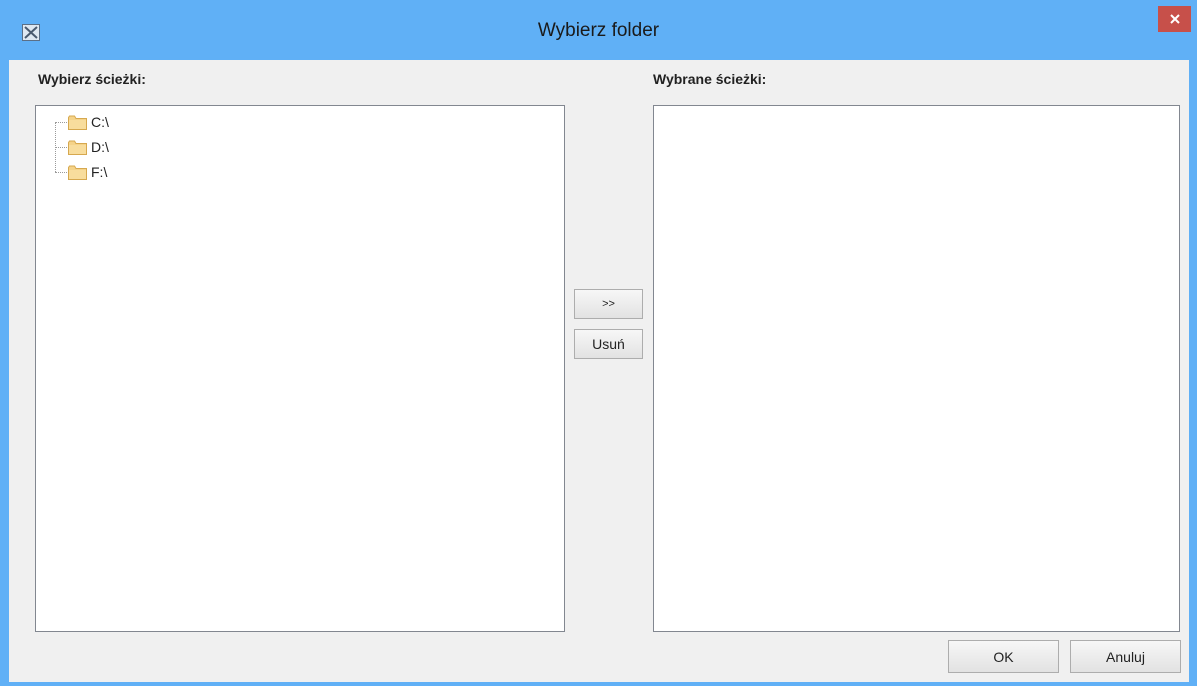 The height and width of the screenshot is (686, 1197). Describe the element at coordinates (1003, 656) in the screenshot. I see `ok-button: OK` at that location.